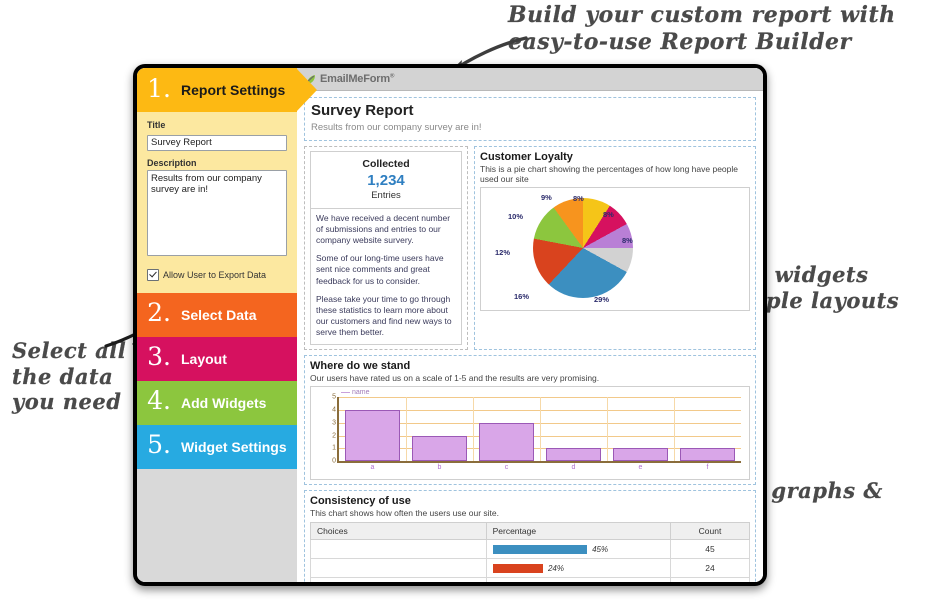 The image size is (940, 605). I want to click on cell-count: 45, so click(710, 548).